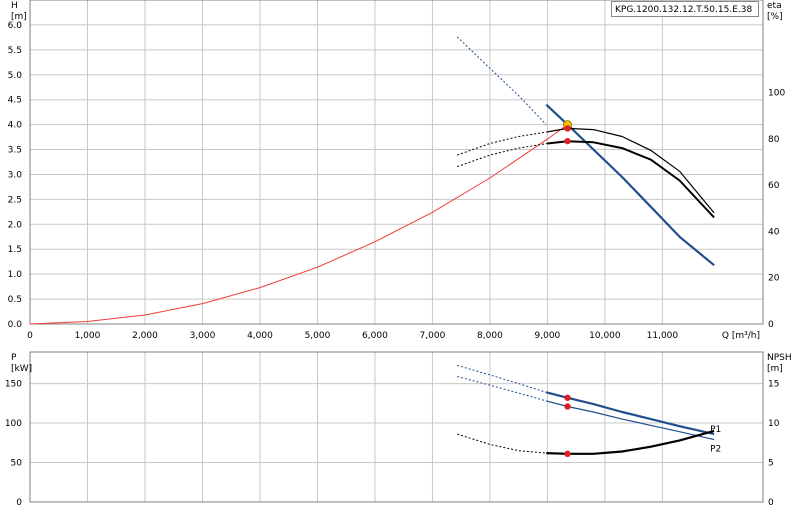 This screenshot has height=520, width=800. I want to click on y-tick-label: 3.5, so click(15, 151).